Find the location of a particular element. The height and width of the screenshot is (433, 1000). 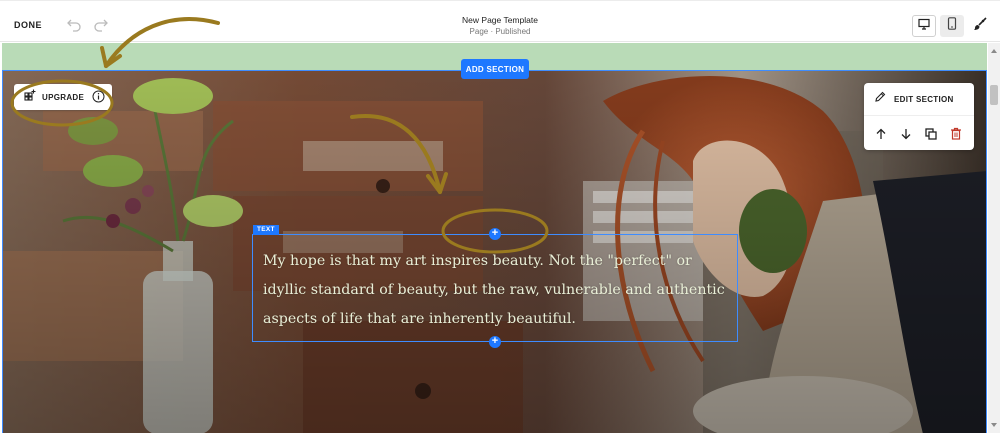

undo-icon is located at coordinates (74, 24).